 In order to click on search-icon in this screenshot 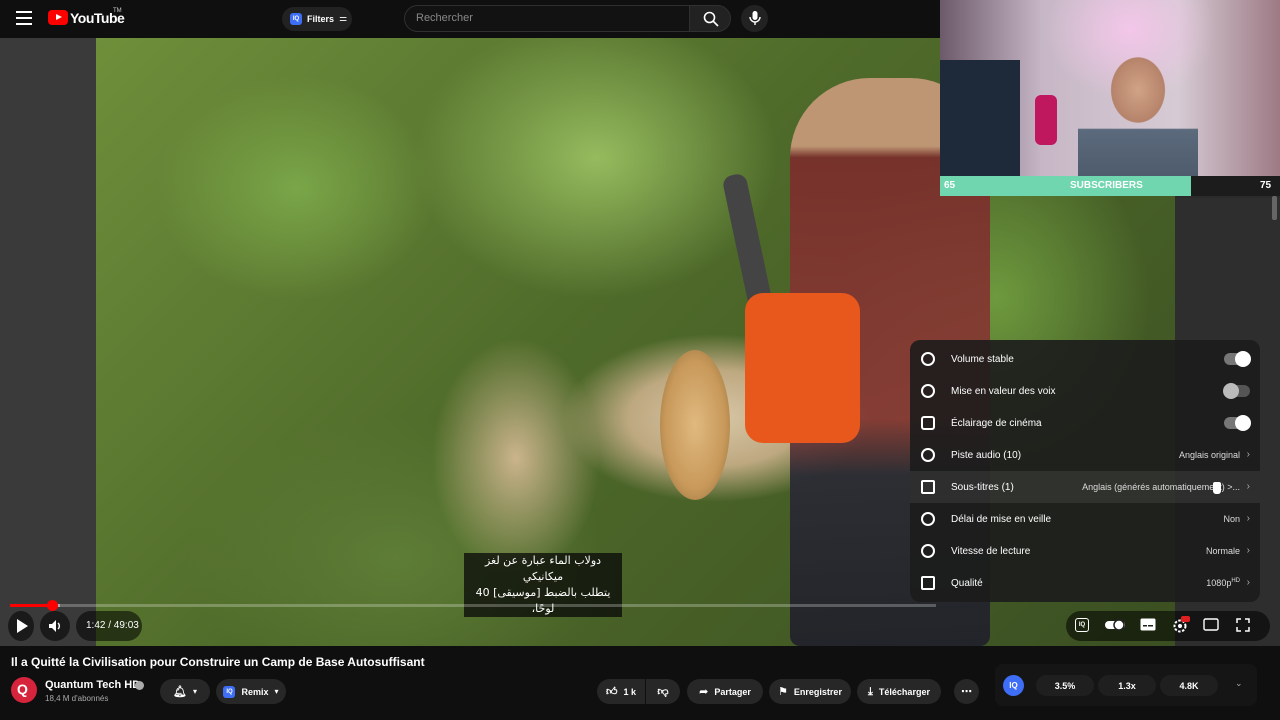, I will do `click(711, 19)`.